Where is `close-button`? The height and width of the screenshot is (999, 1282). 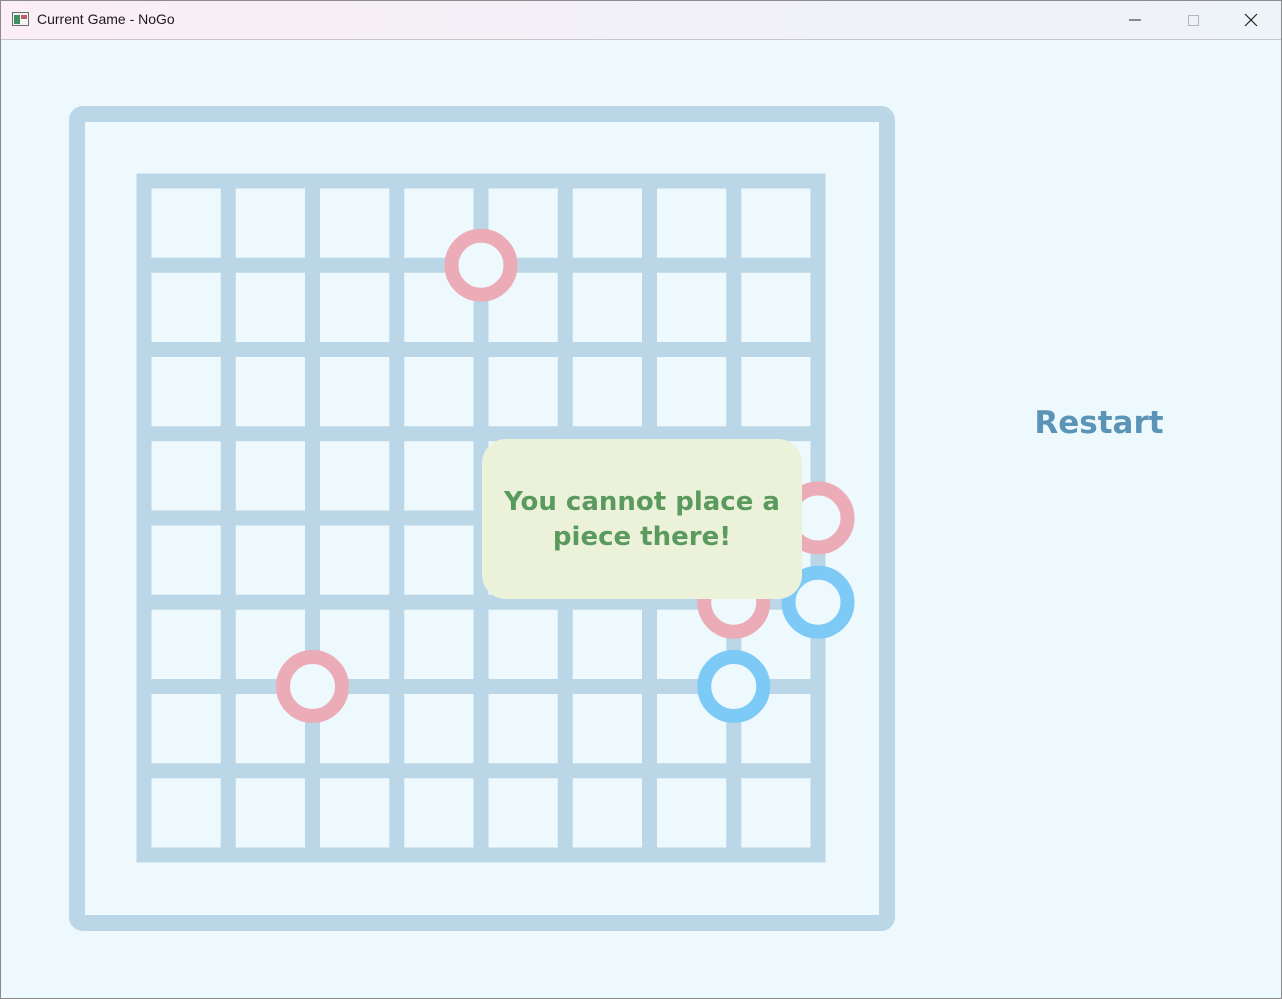 close-button is located at coordinates (1251, 20).